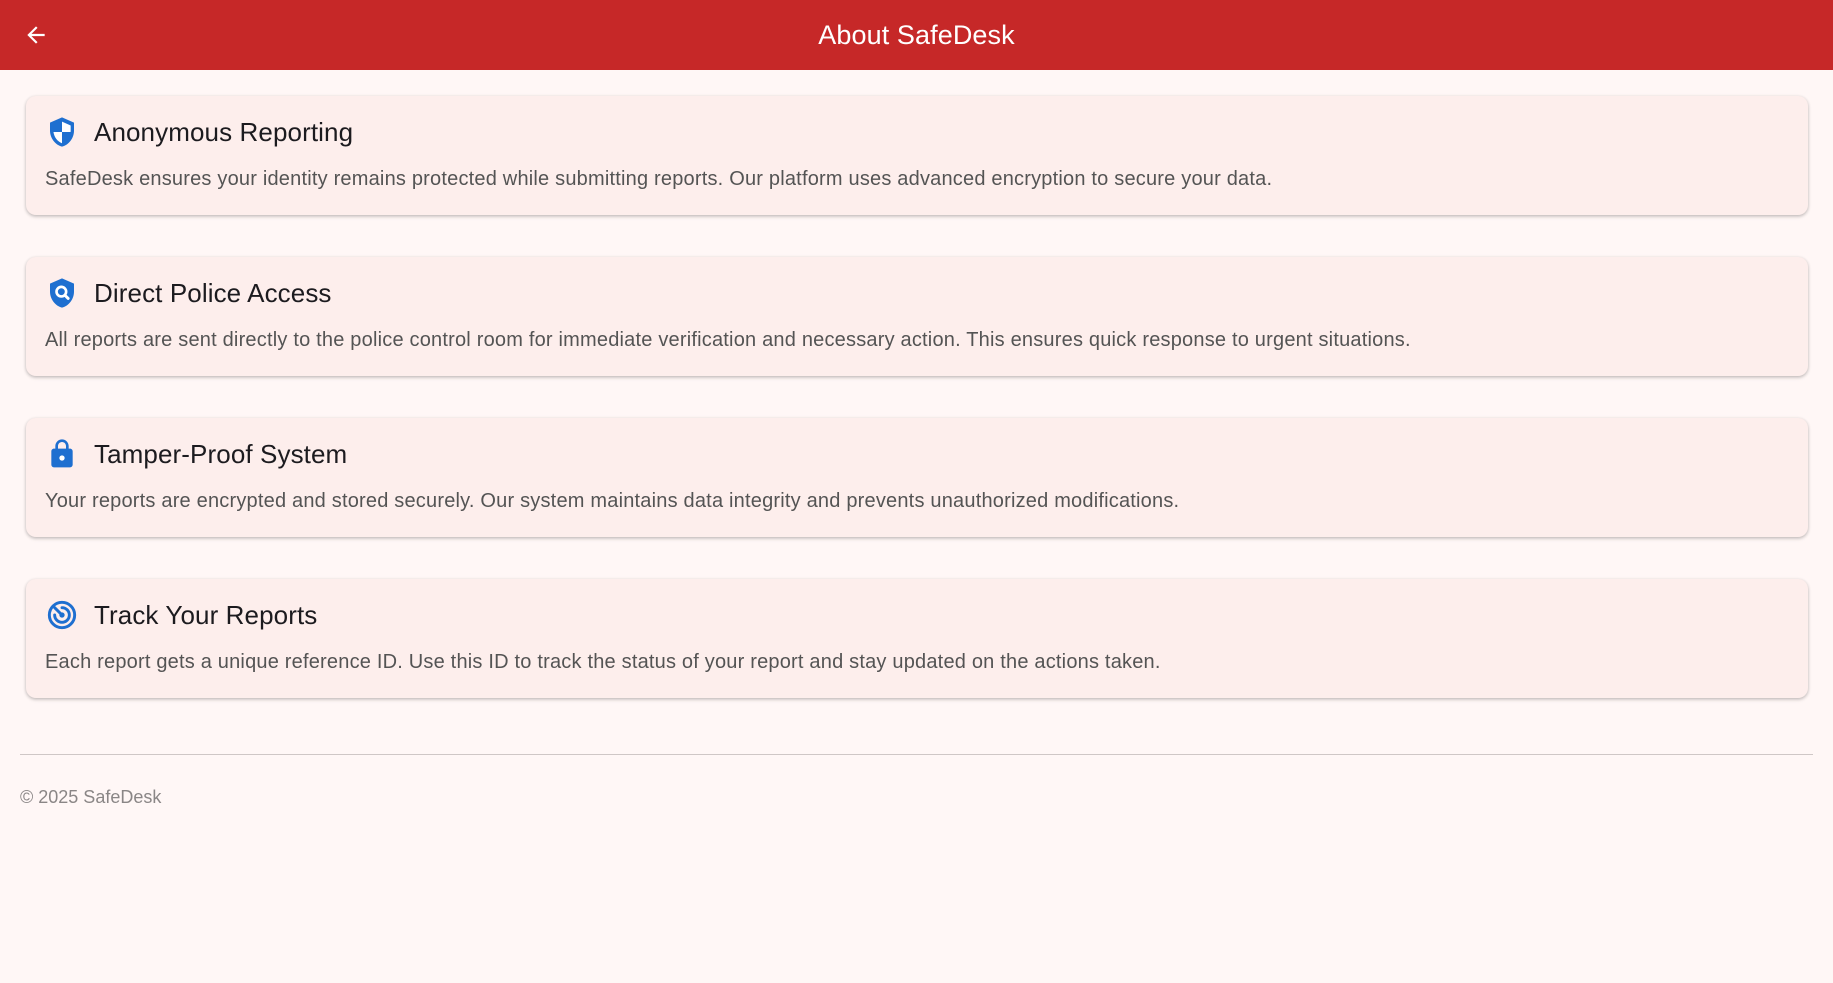  I want to click on shield-search-icon, so click(62, 293).